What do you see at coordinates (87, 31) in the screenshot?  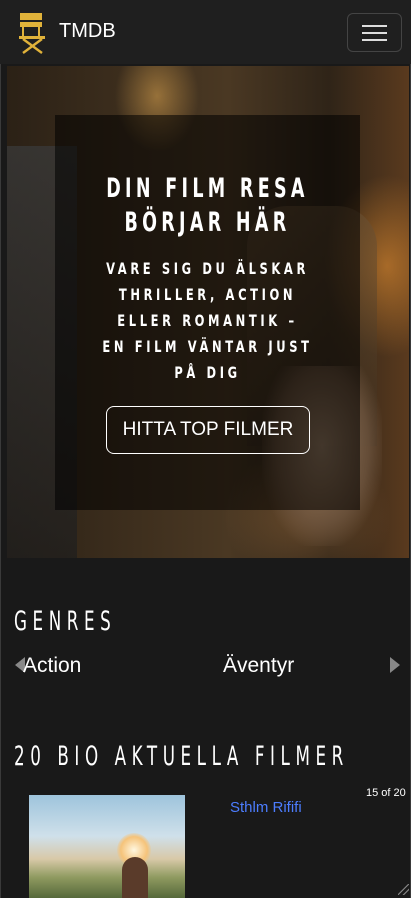 I see `brand-name: TMDB` at bounding box center [87, 31].